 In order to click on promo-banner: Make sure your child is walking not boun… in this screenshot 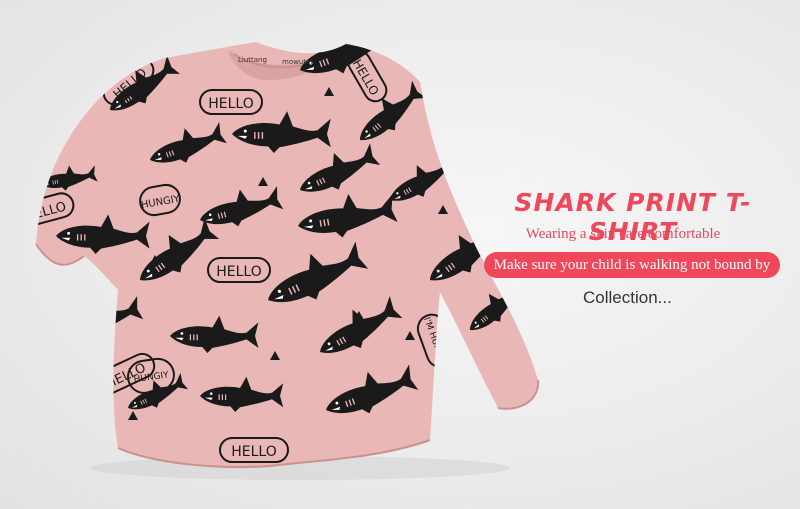, I will do `click(632, 265)`.